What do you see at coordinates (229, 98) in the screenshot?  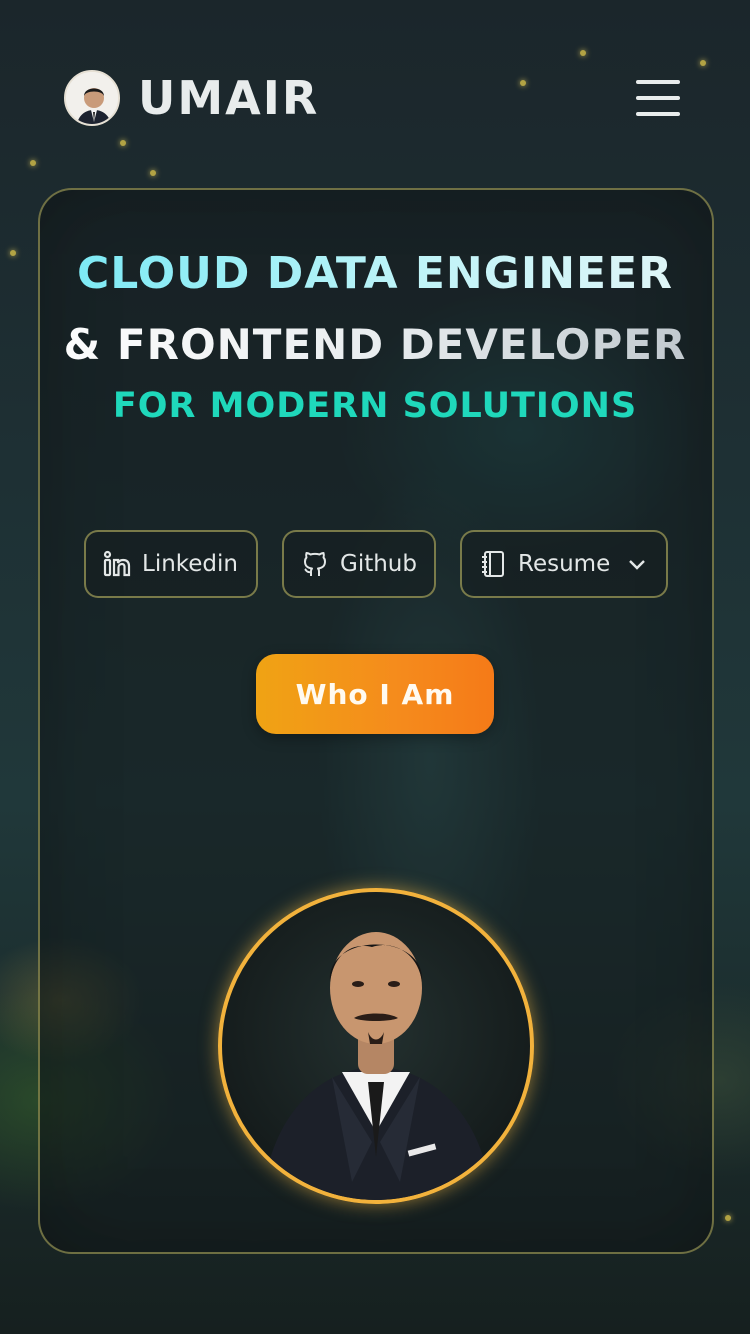 I see `brand-name: UMAIR` at bounding box center [229, 98].